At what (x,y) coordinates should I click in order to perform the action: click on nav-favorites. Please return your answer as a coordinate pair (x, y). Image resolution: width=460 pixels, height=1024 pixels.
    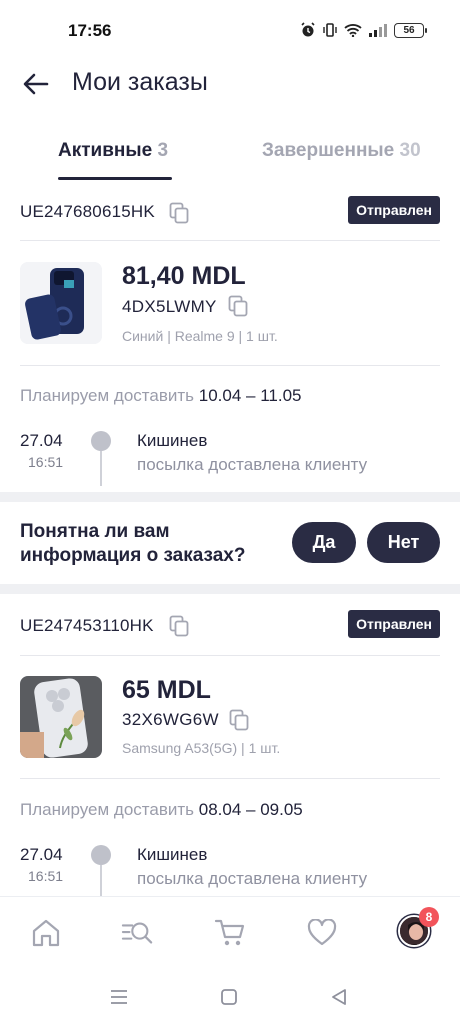
    Looking at the image, I should click on (322, 933).